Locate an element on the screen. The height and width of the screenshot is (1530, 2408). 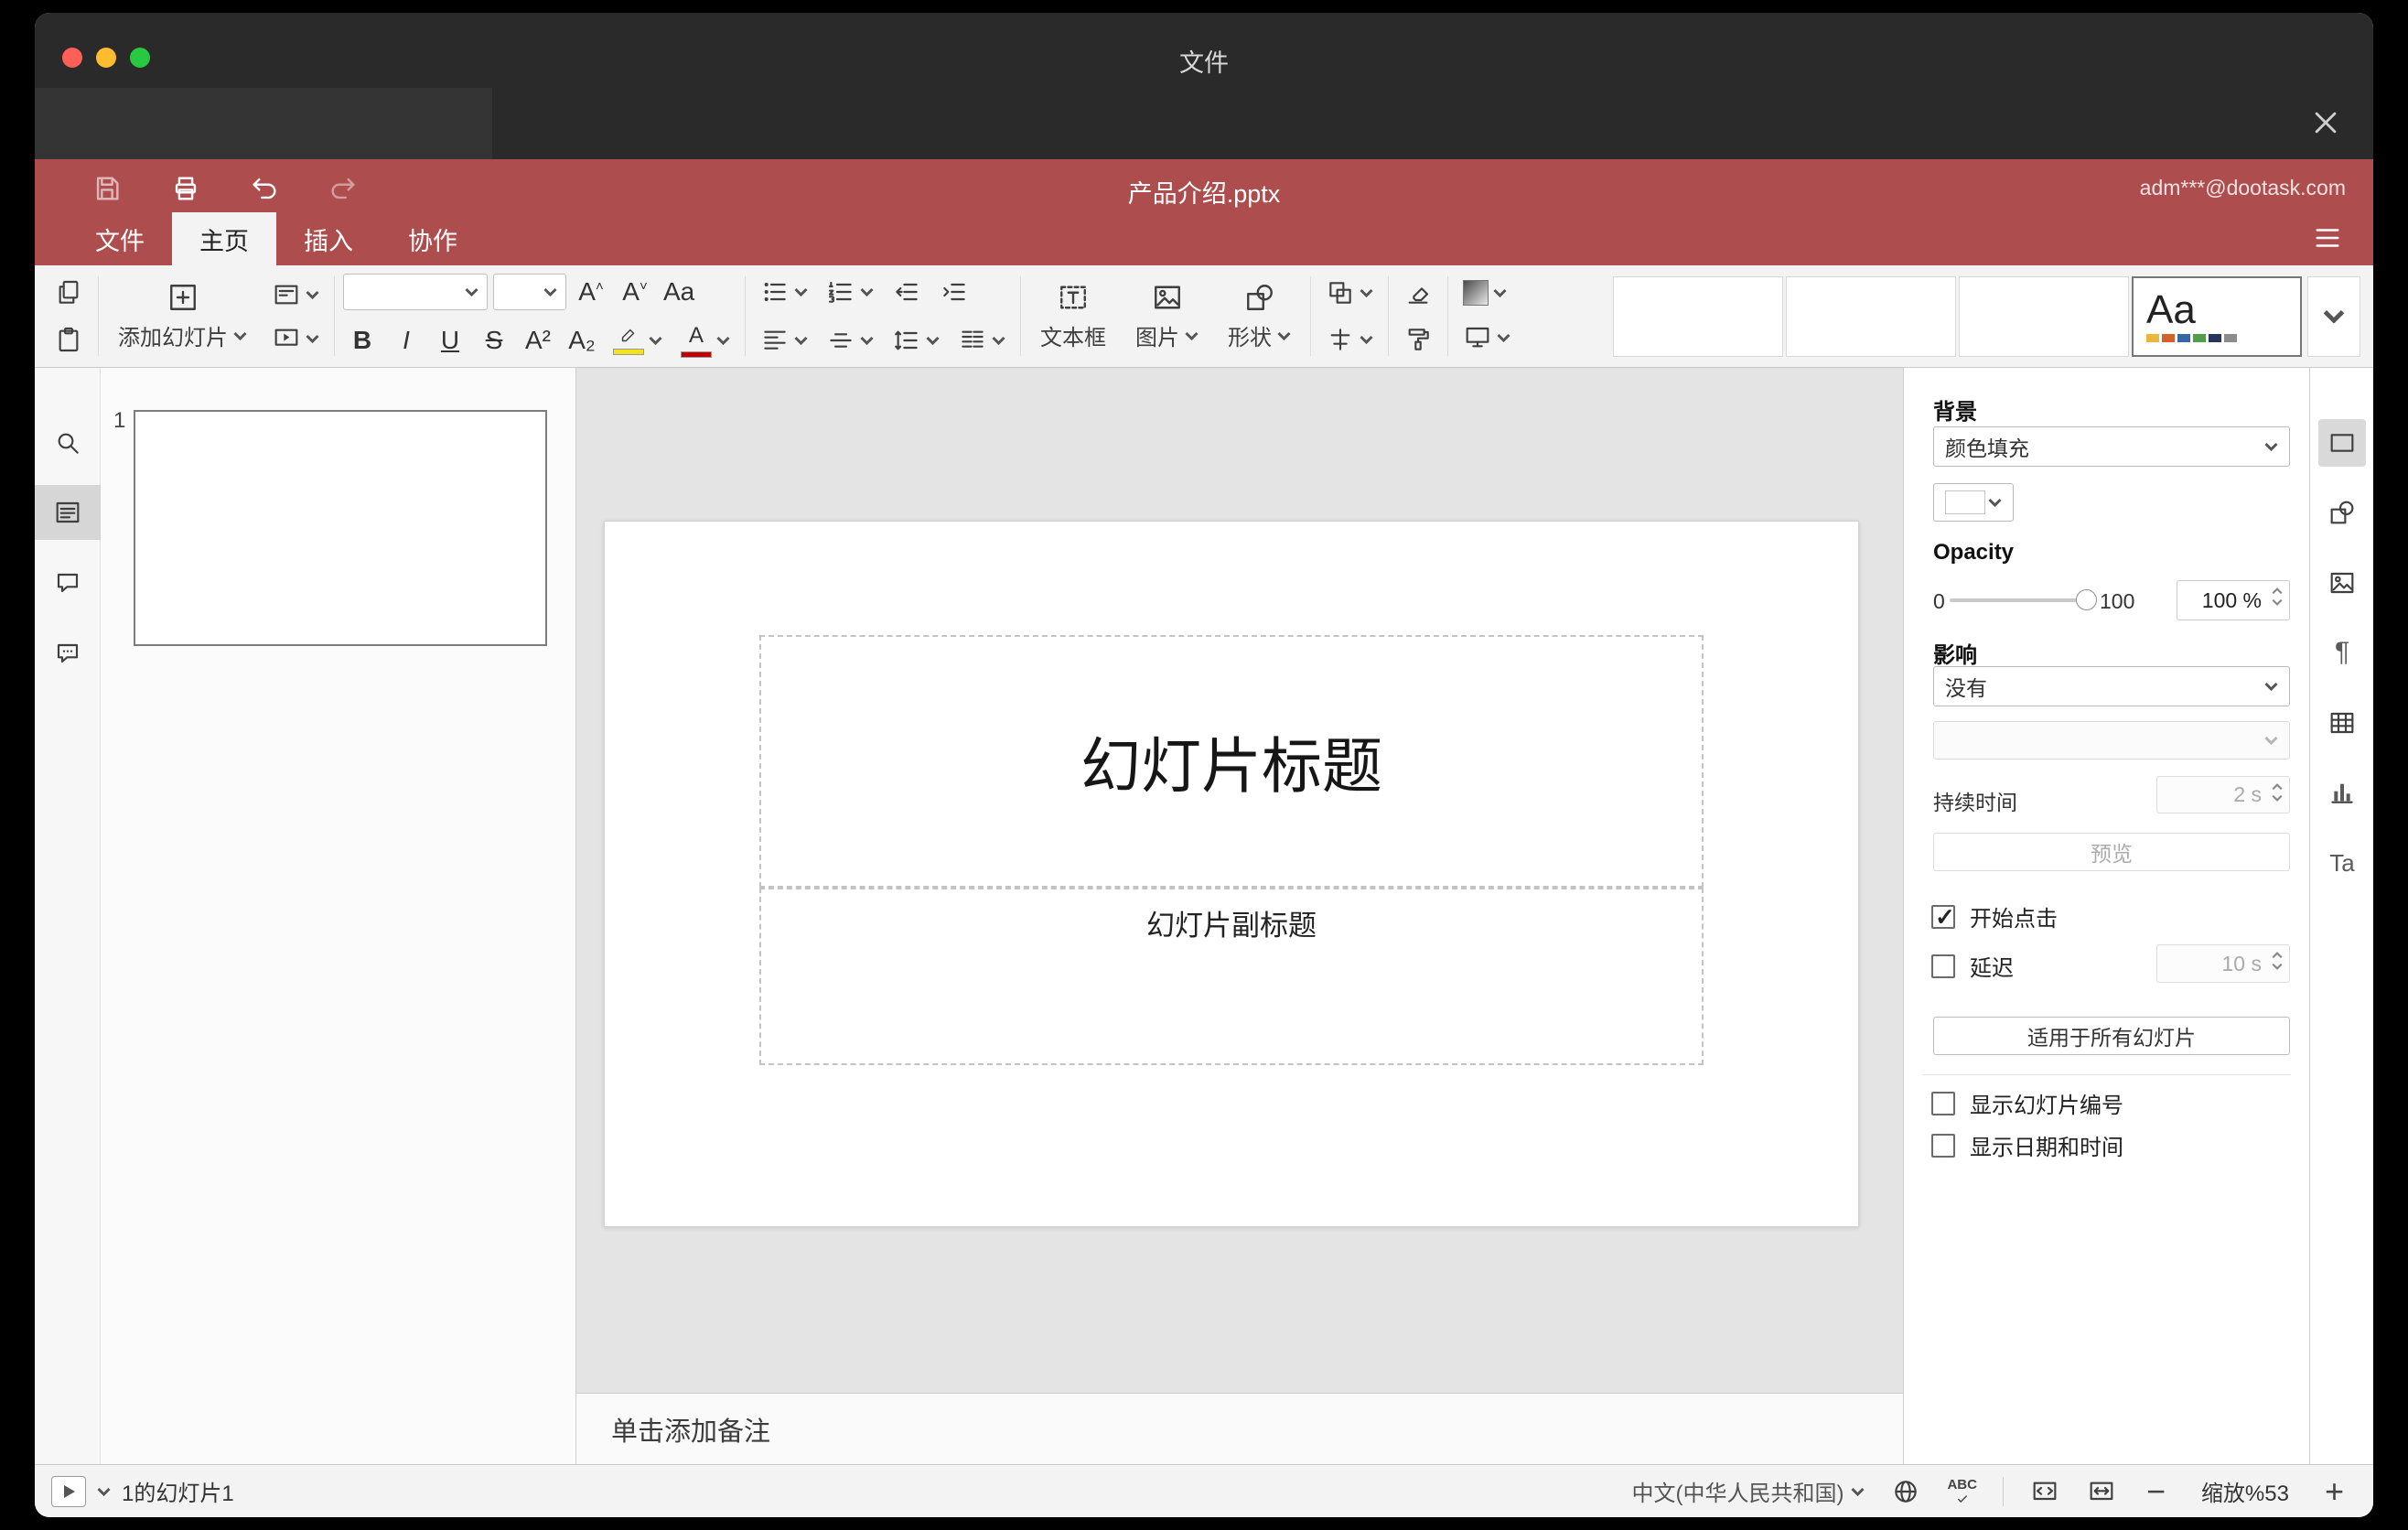
statusbar-separator is located at coordinates (2003, 1491).